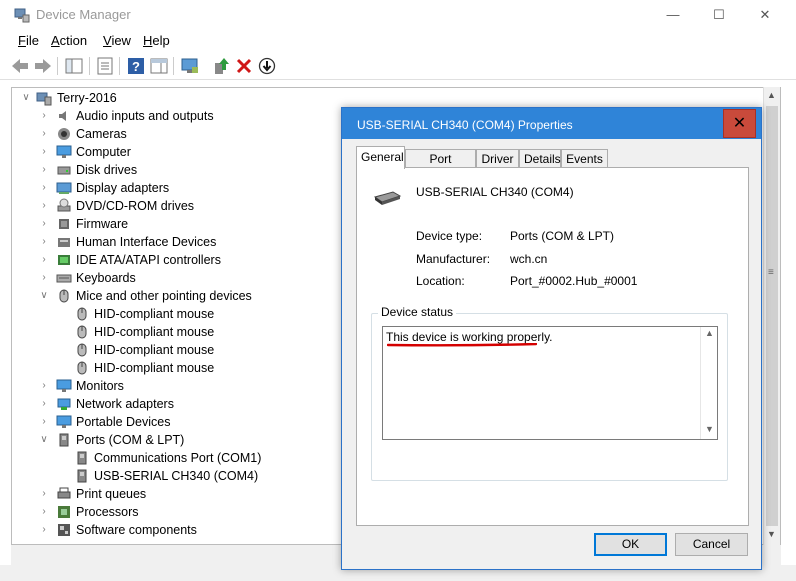 The image size is (796, 581). Describe the element at coordinates (673, 15) in the screenshot. I see `minimize-button: —` at that location.